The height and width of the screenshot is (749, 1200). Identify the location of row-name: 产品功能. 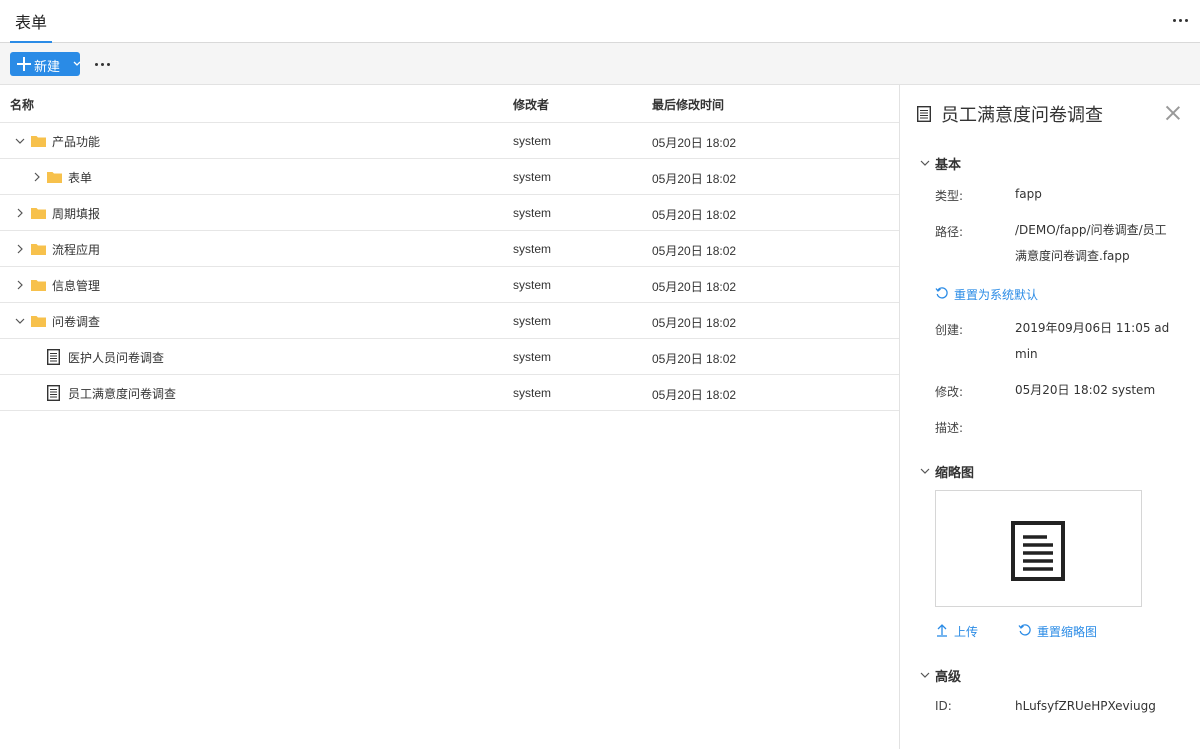
(76, 142).